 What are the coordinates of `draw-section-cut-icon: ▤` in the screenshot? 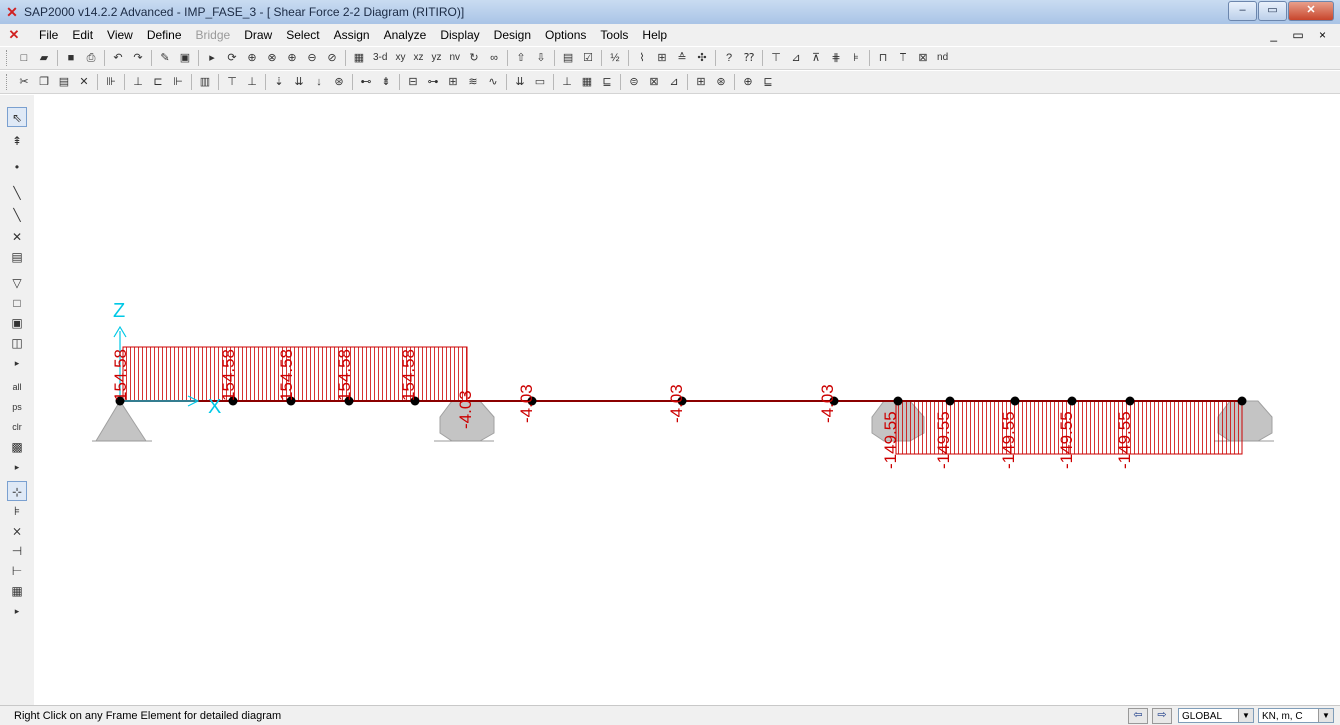 It's located at (17, 257).